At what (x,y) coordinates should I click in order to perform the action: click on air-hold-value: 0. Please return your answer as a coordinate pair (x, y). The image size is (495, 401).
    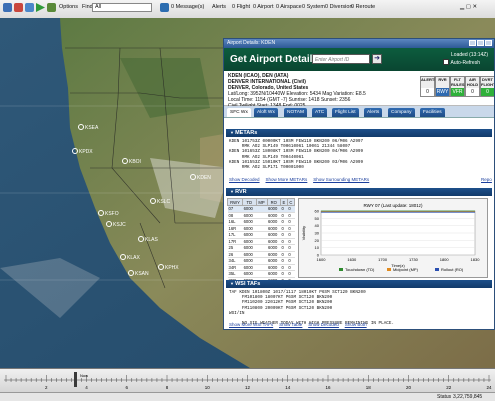
    Looking at the image, I should click on (472, 92).